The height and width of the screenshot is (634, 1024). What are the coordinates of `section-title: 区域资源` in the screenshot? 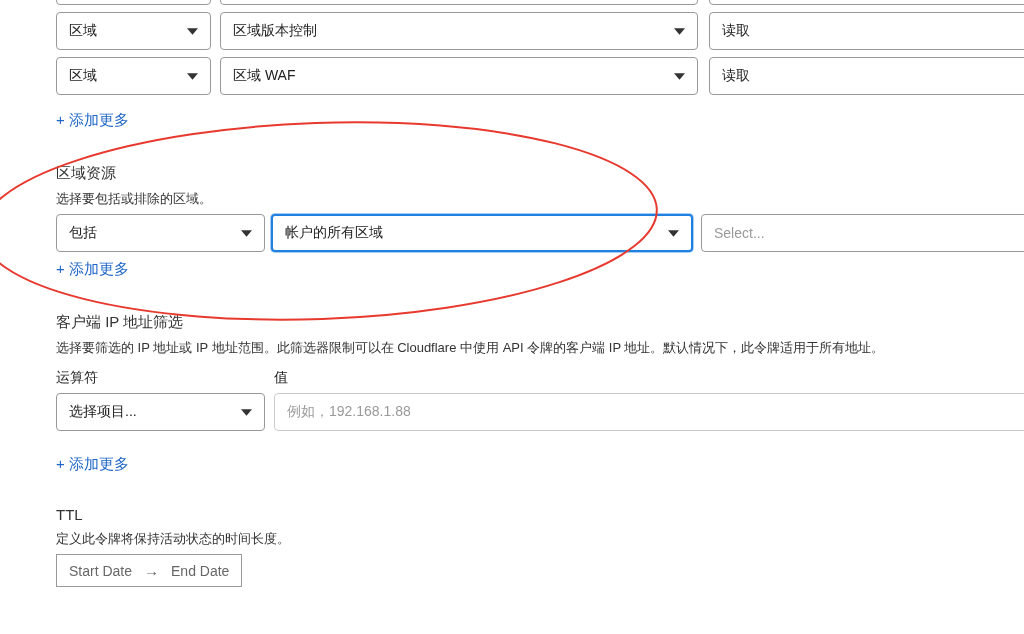 It's located at (86, 173).